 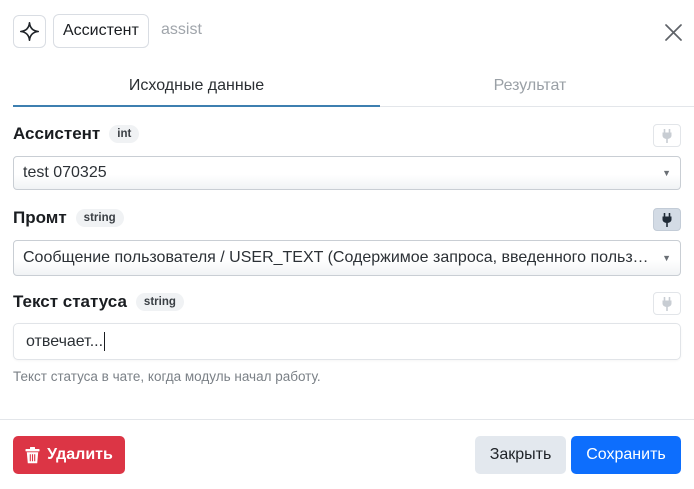 I want to click on module-title: Ассистент, so click(x=101, y=31).